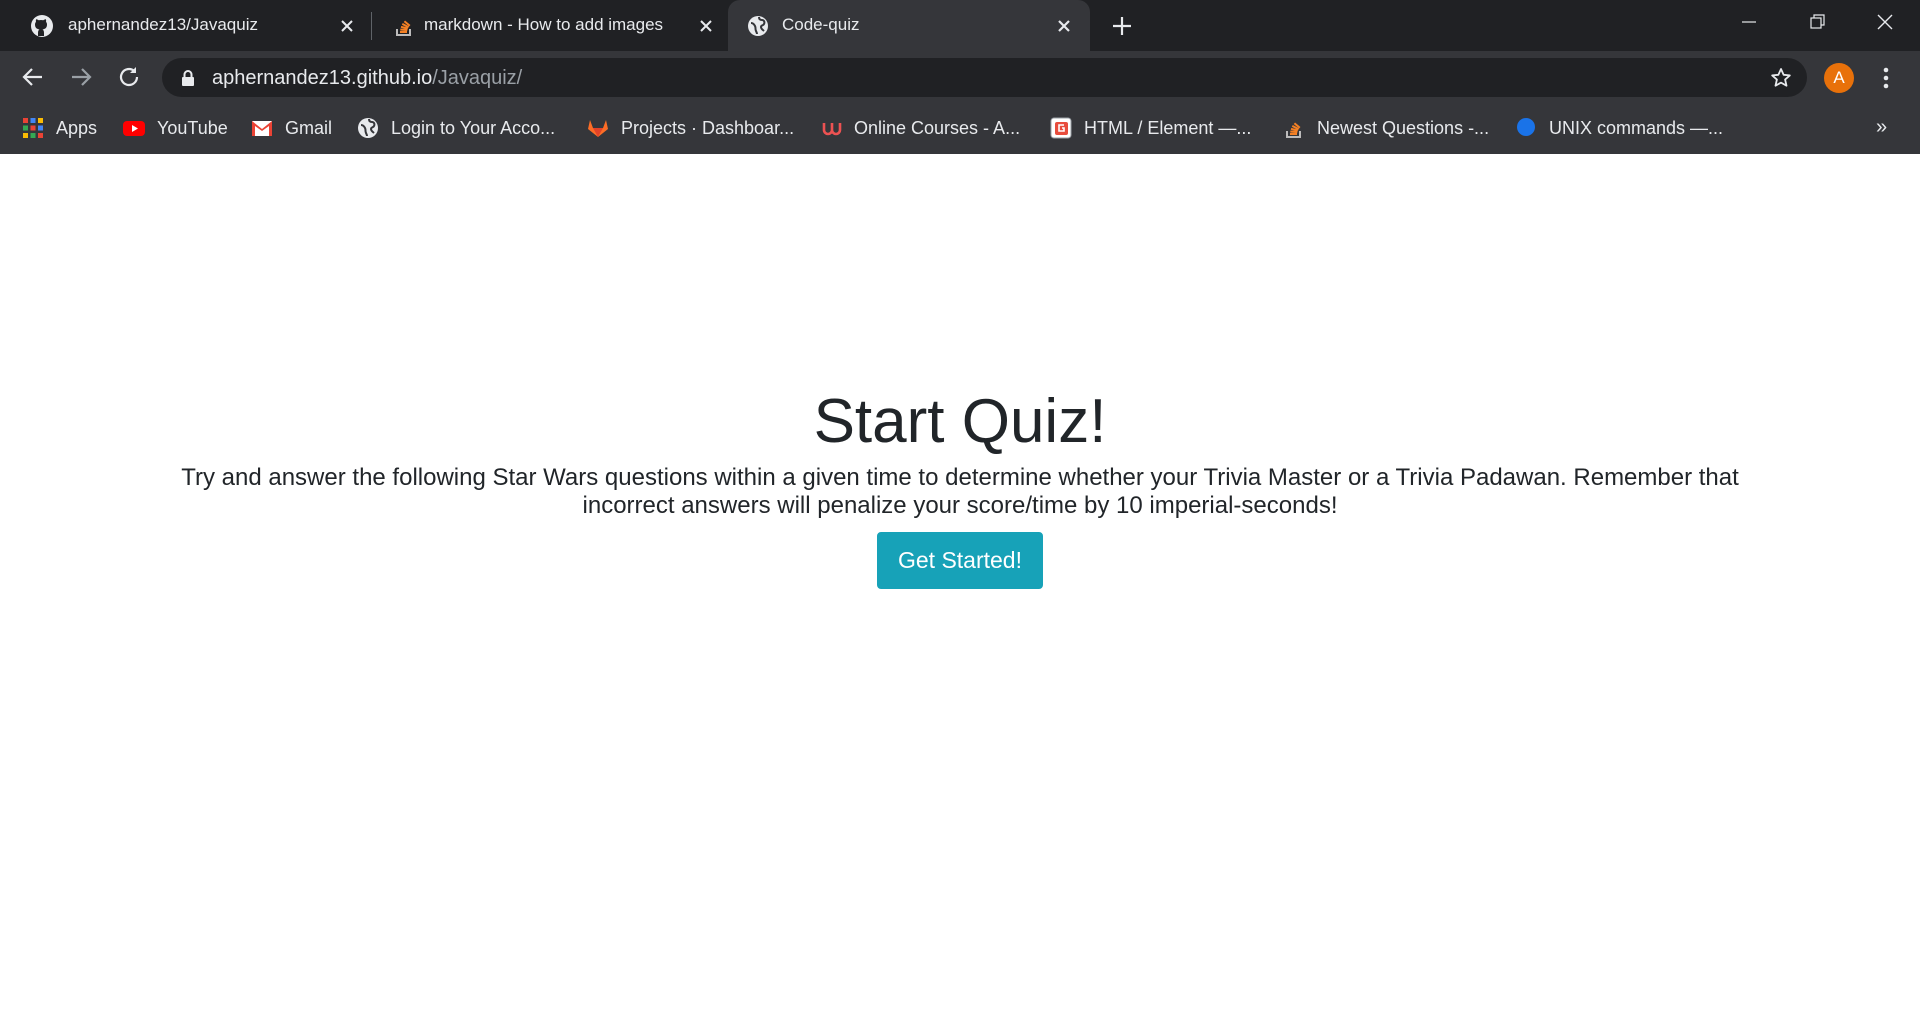  What do you see at coordinates (1886, 128) in the screenshot?
I see `bookmarks-overflow-chevron-icon: »` at bounding box center [1886, 128].